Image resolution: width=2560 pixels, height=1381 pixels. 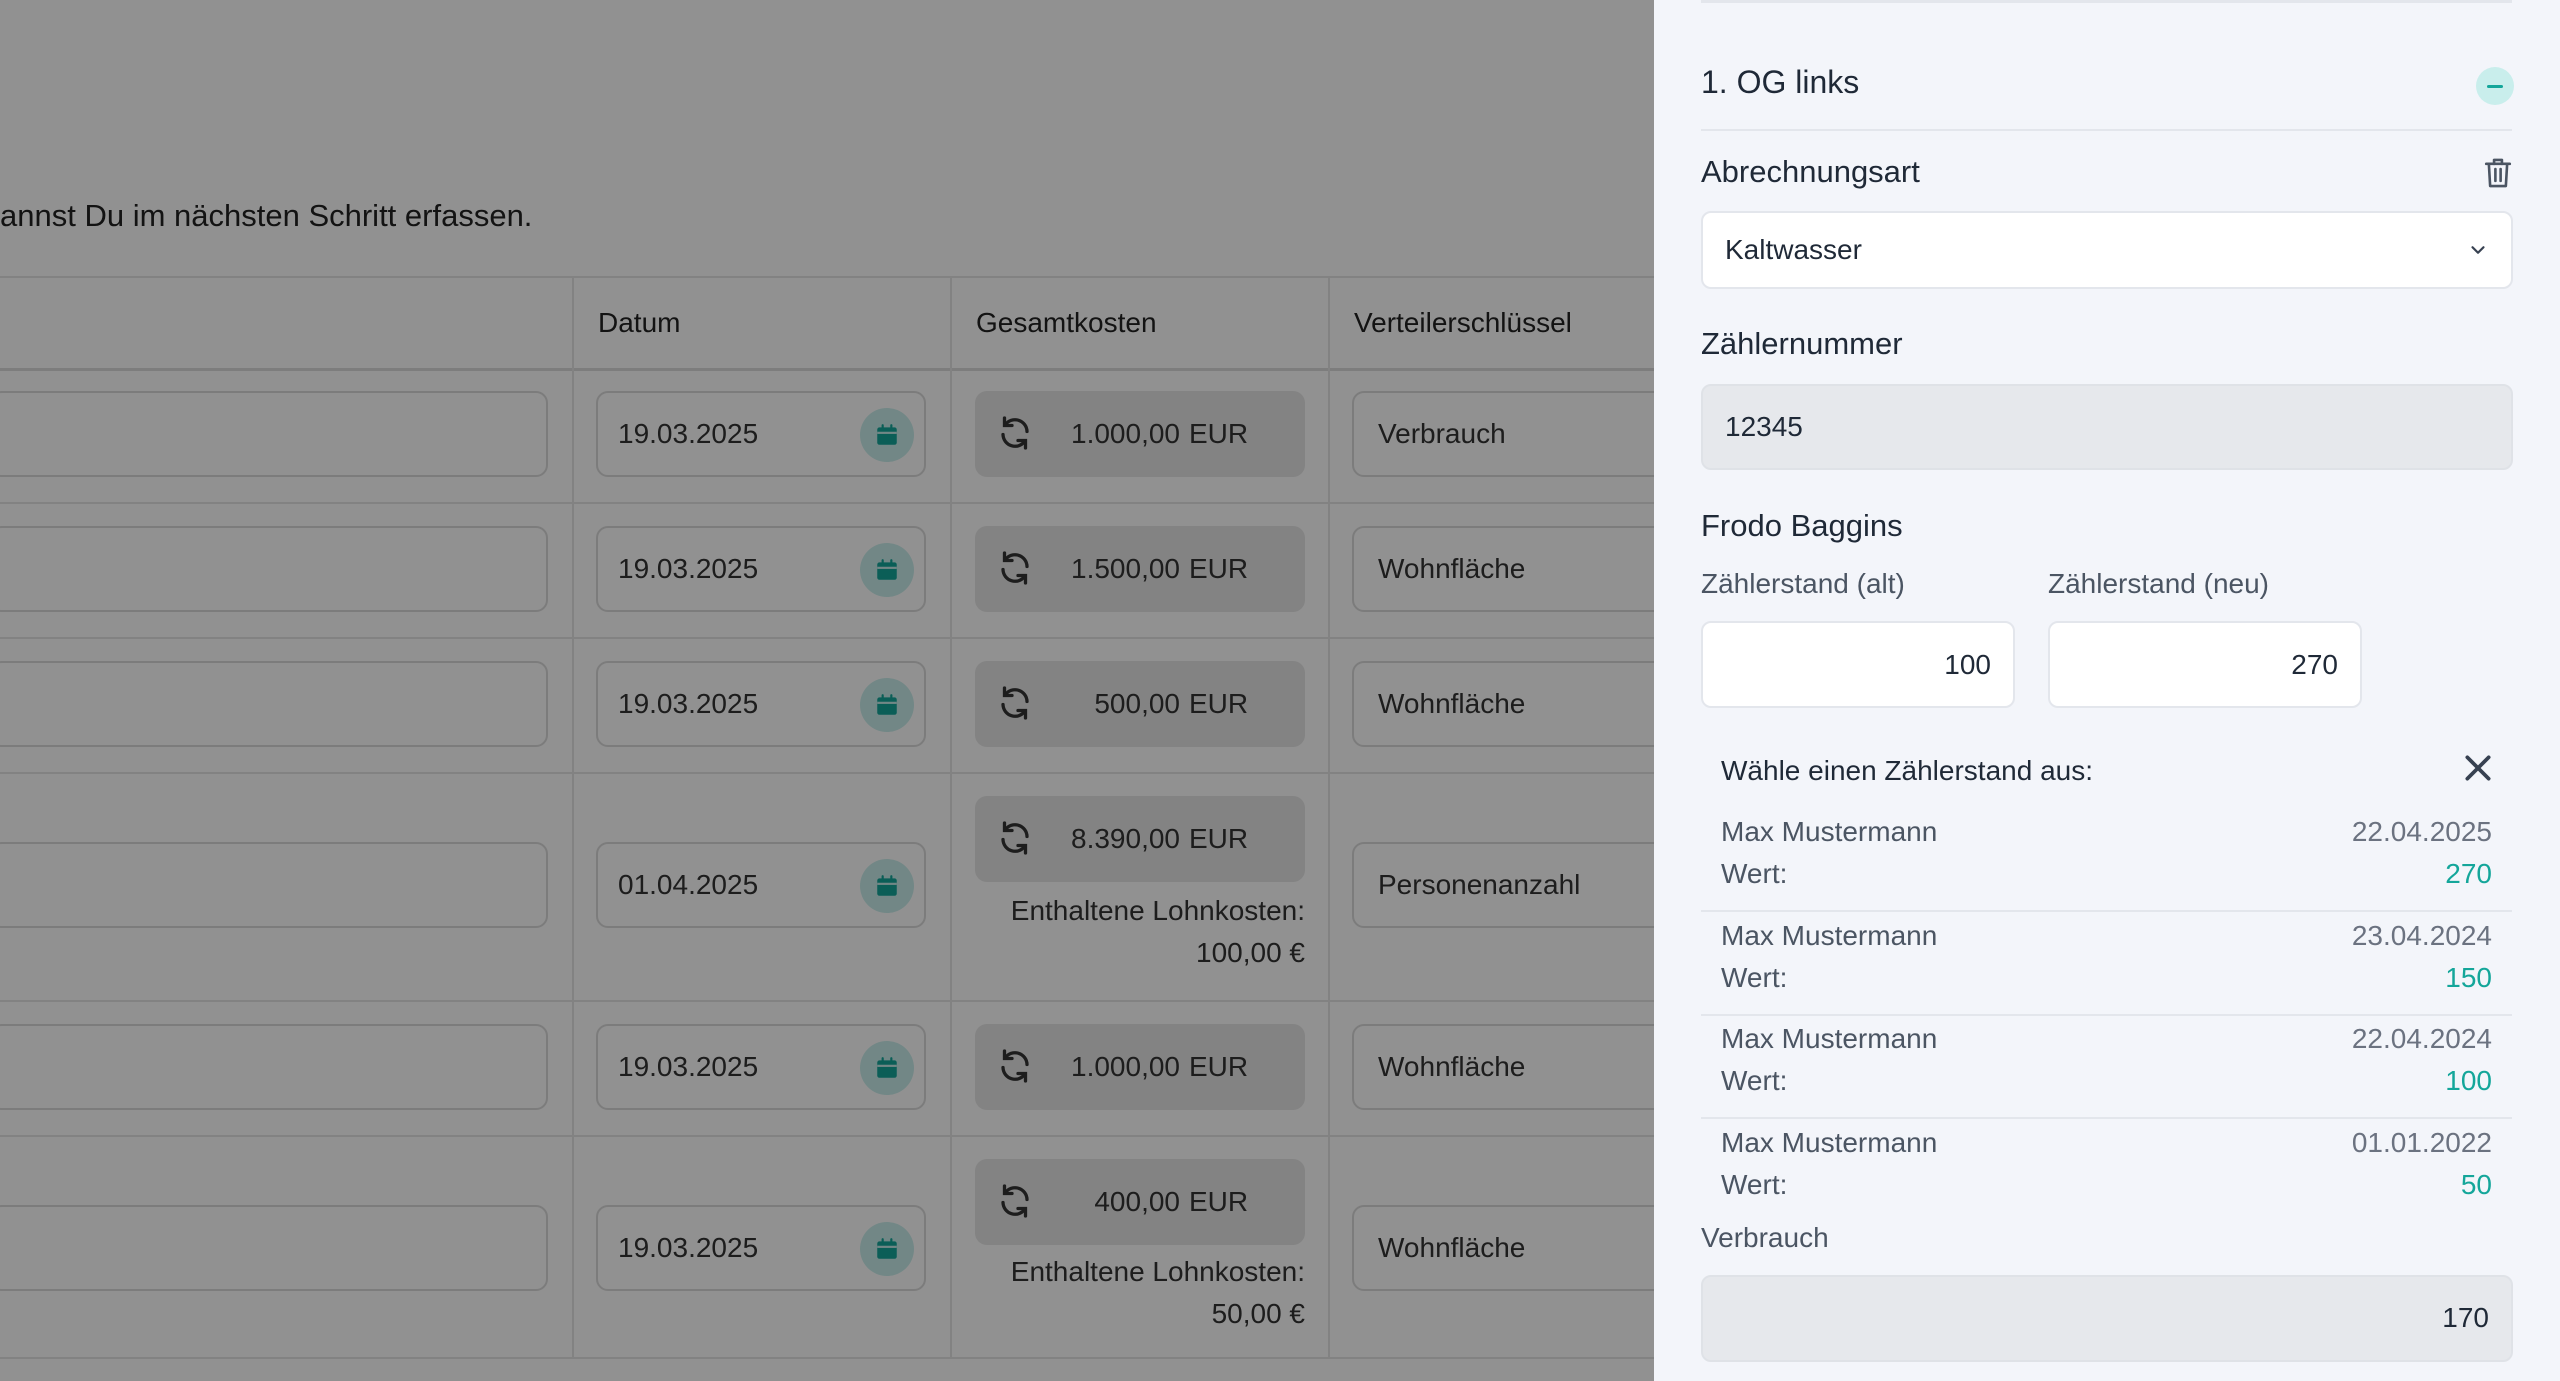 What do you see at coordinates (1793, 249) in the screenshot?
I see `abrechnungsart-value: Kaltwasser` at bounding box center [1793, 249].